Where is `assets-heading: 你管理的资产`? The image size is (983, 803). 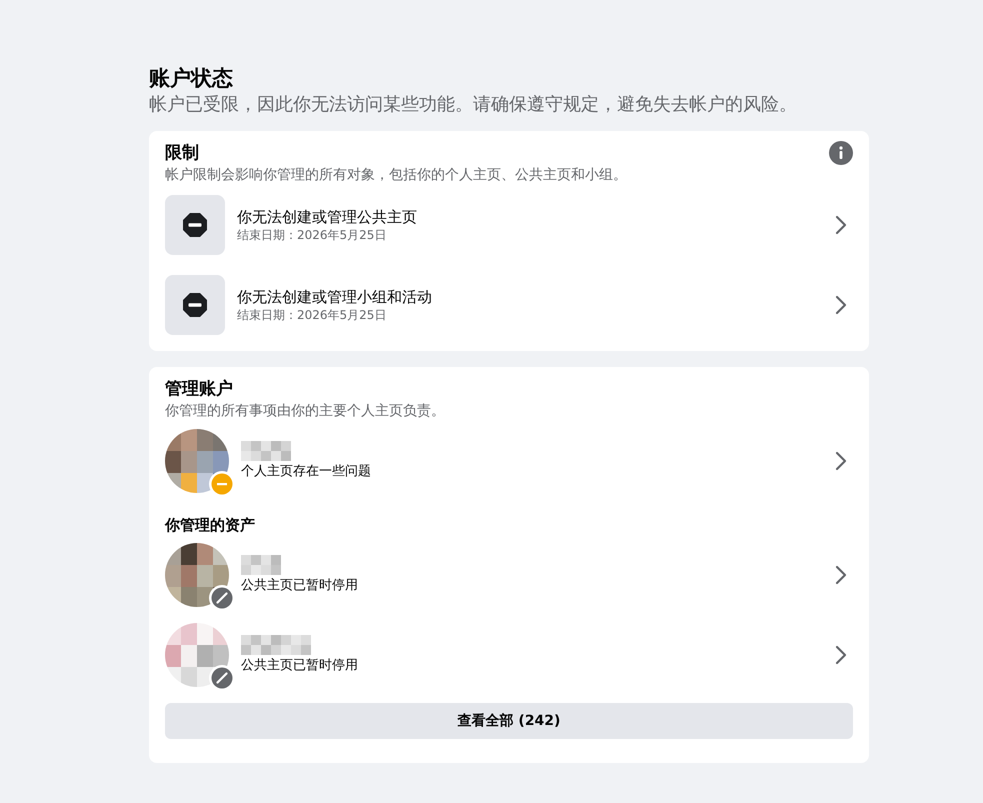 assets-heading: 你管理的资产 is located at coordinates (210, 525).